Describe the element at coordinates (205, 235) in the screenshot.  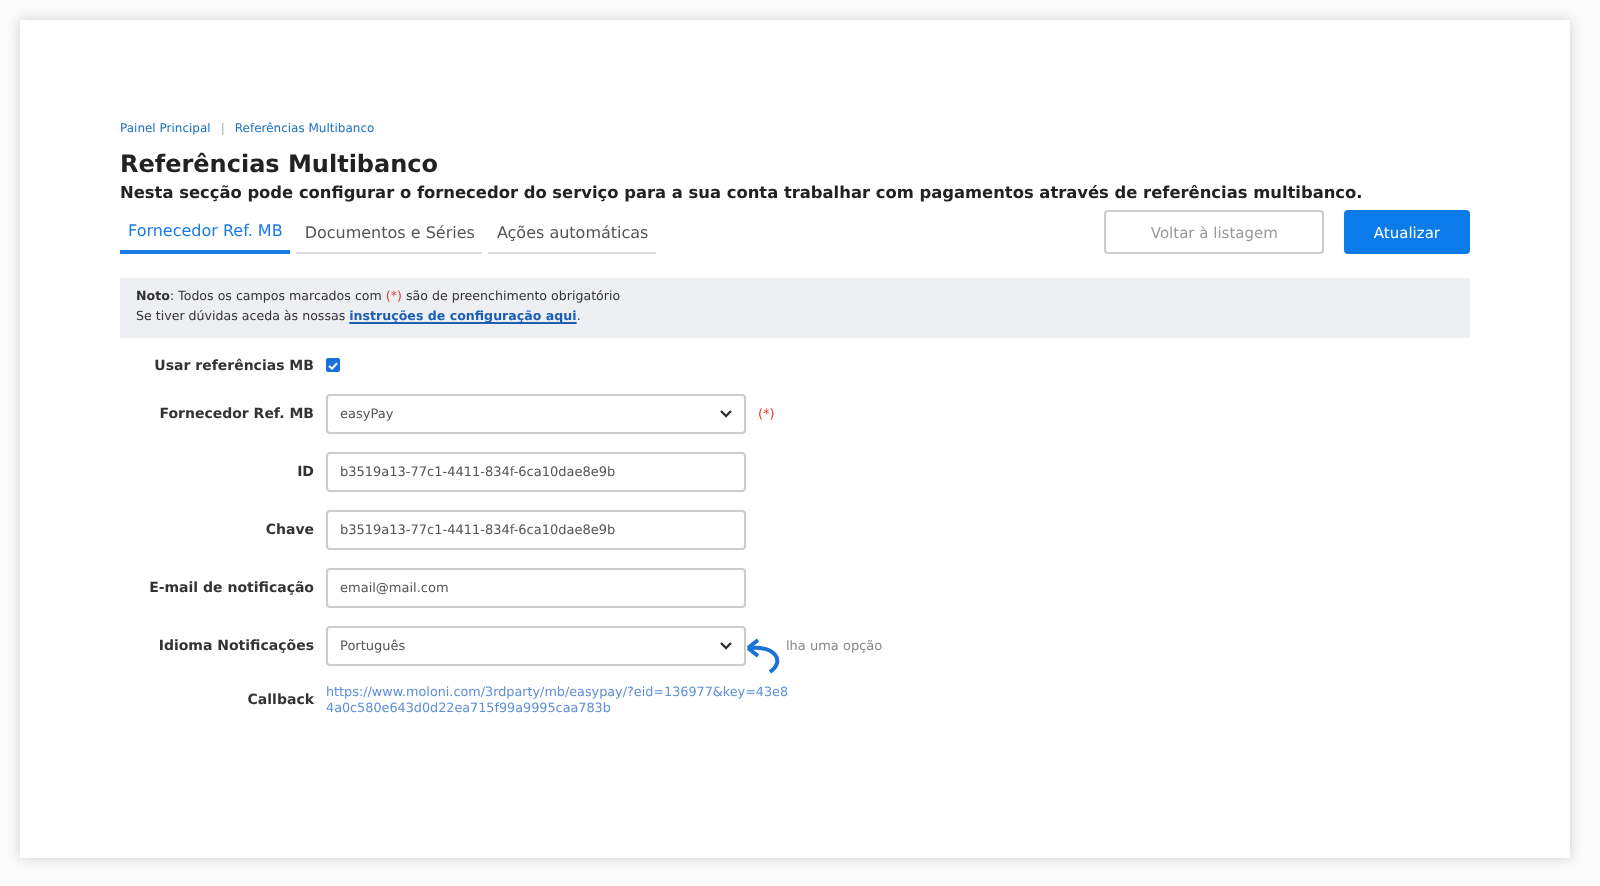
I see `tab: Fornecedor Ref. MB` at that location.